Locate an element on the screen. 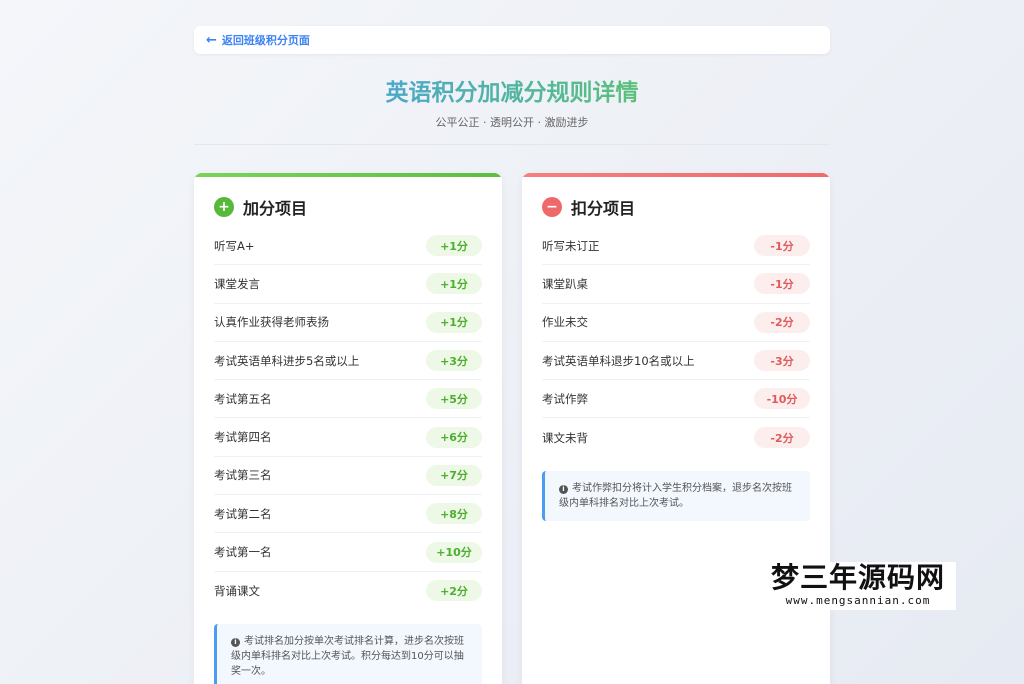 This screenshot has height=684, width=1024. back-link-label: 返回班级积分页面 is located at coordinates (265, 40).